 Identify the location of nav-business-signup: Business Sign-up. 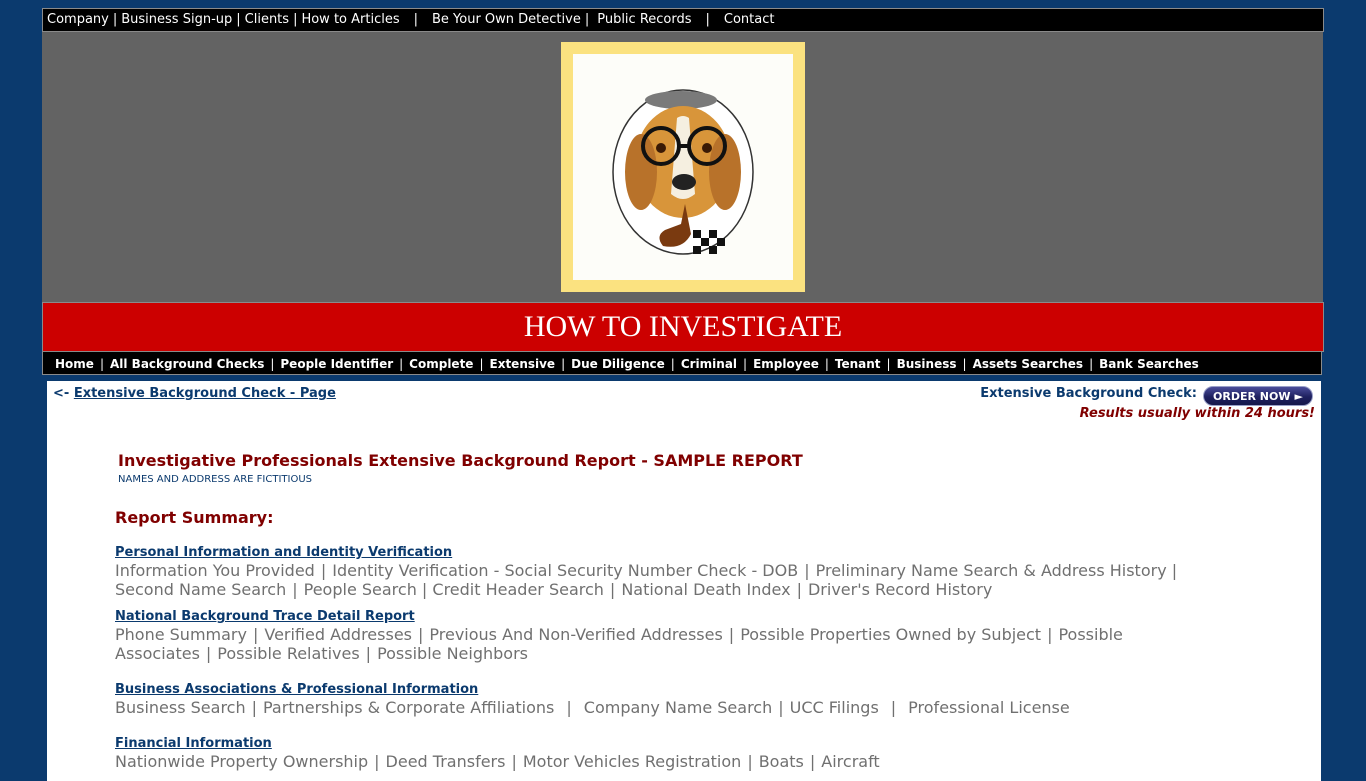
(176, 19).